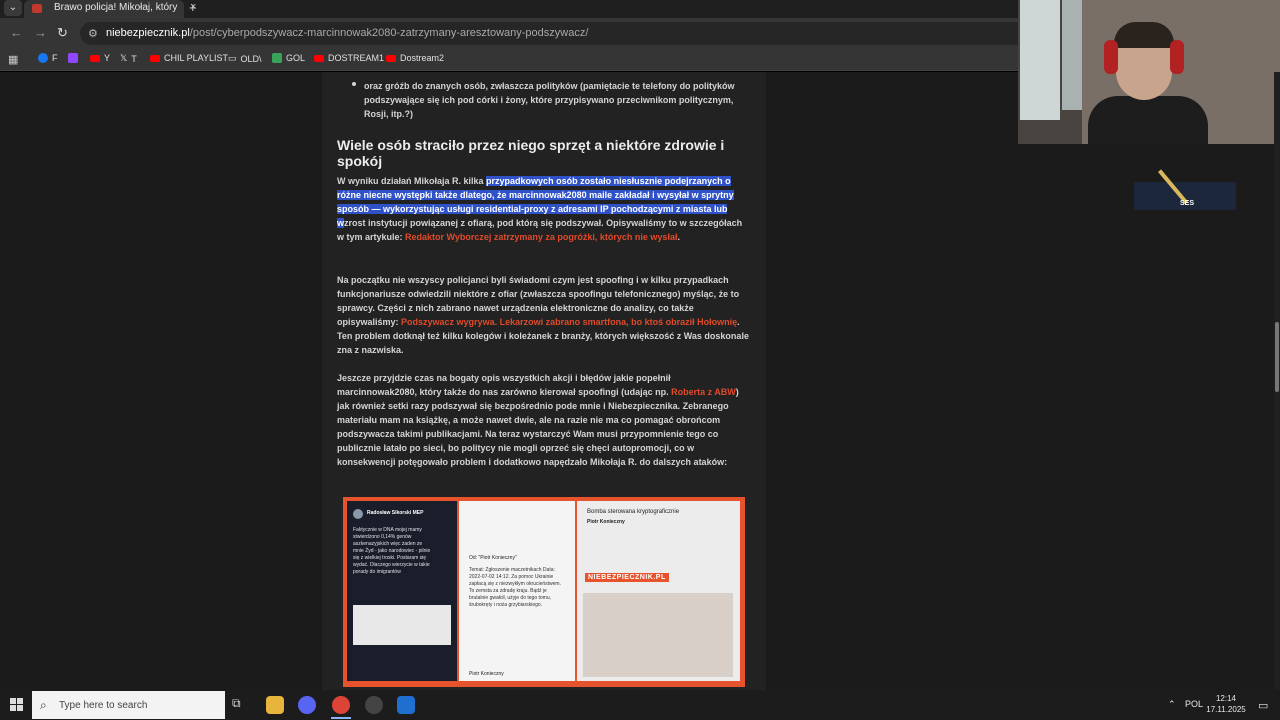  What do you see at coordinates (241, 705) in the screenshot?
I see `task-view-icon: ⧉` at bounding box center [241, 705].